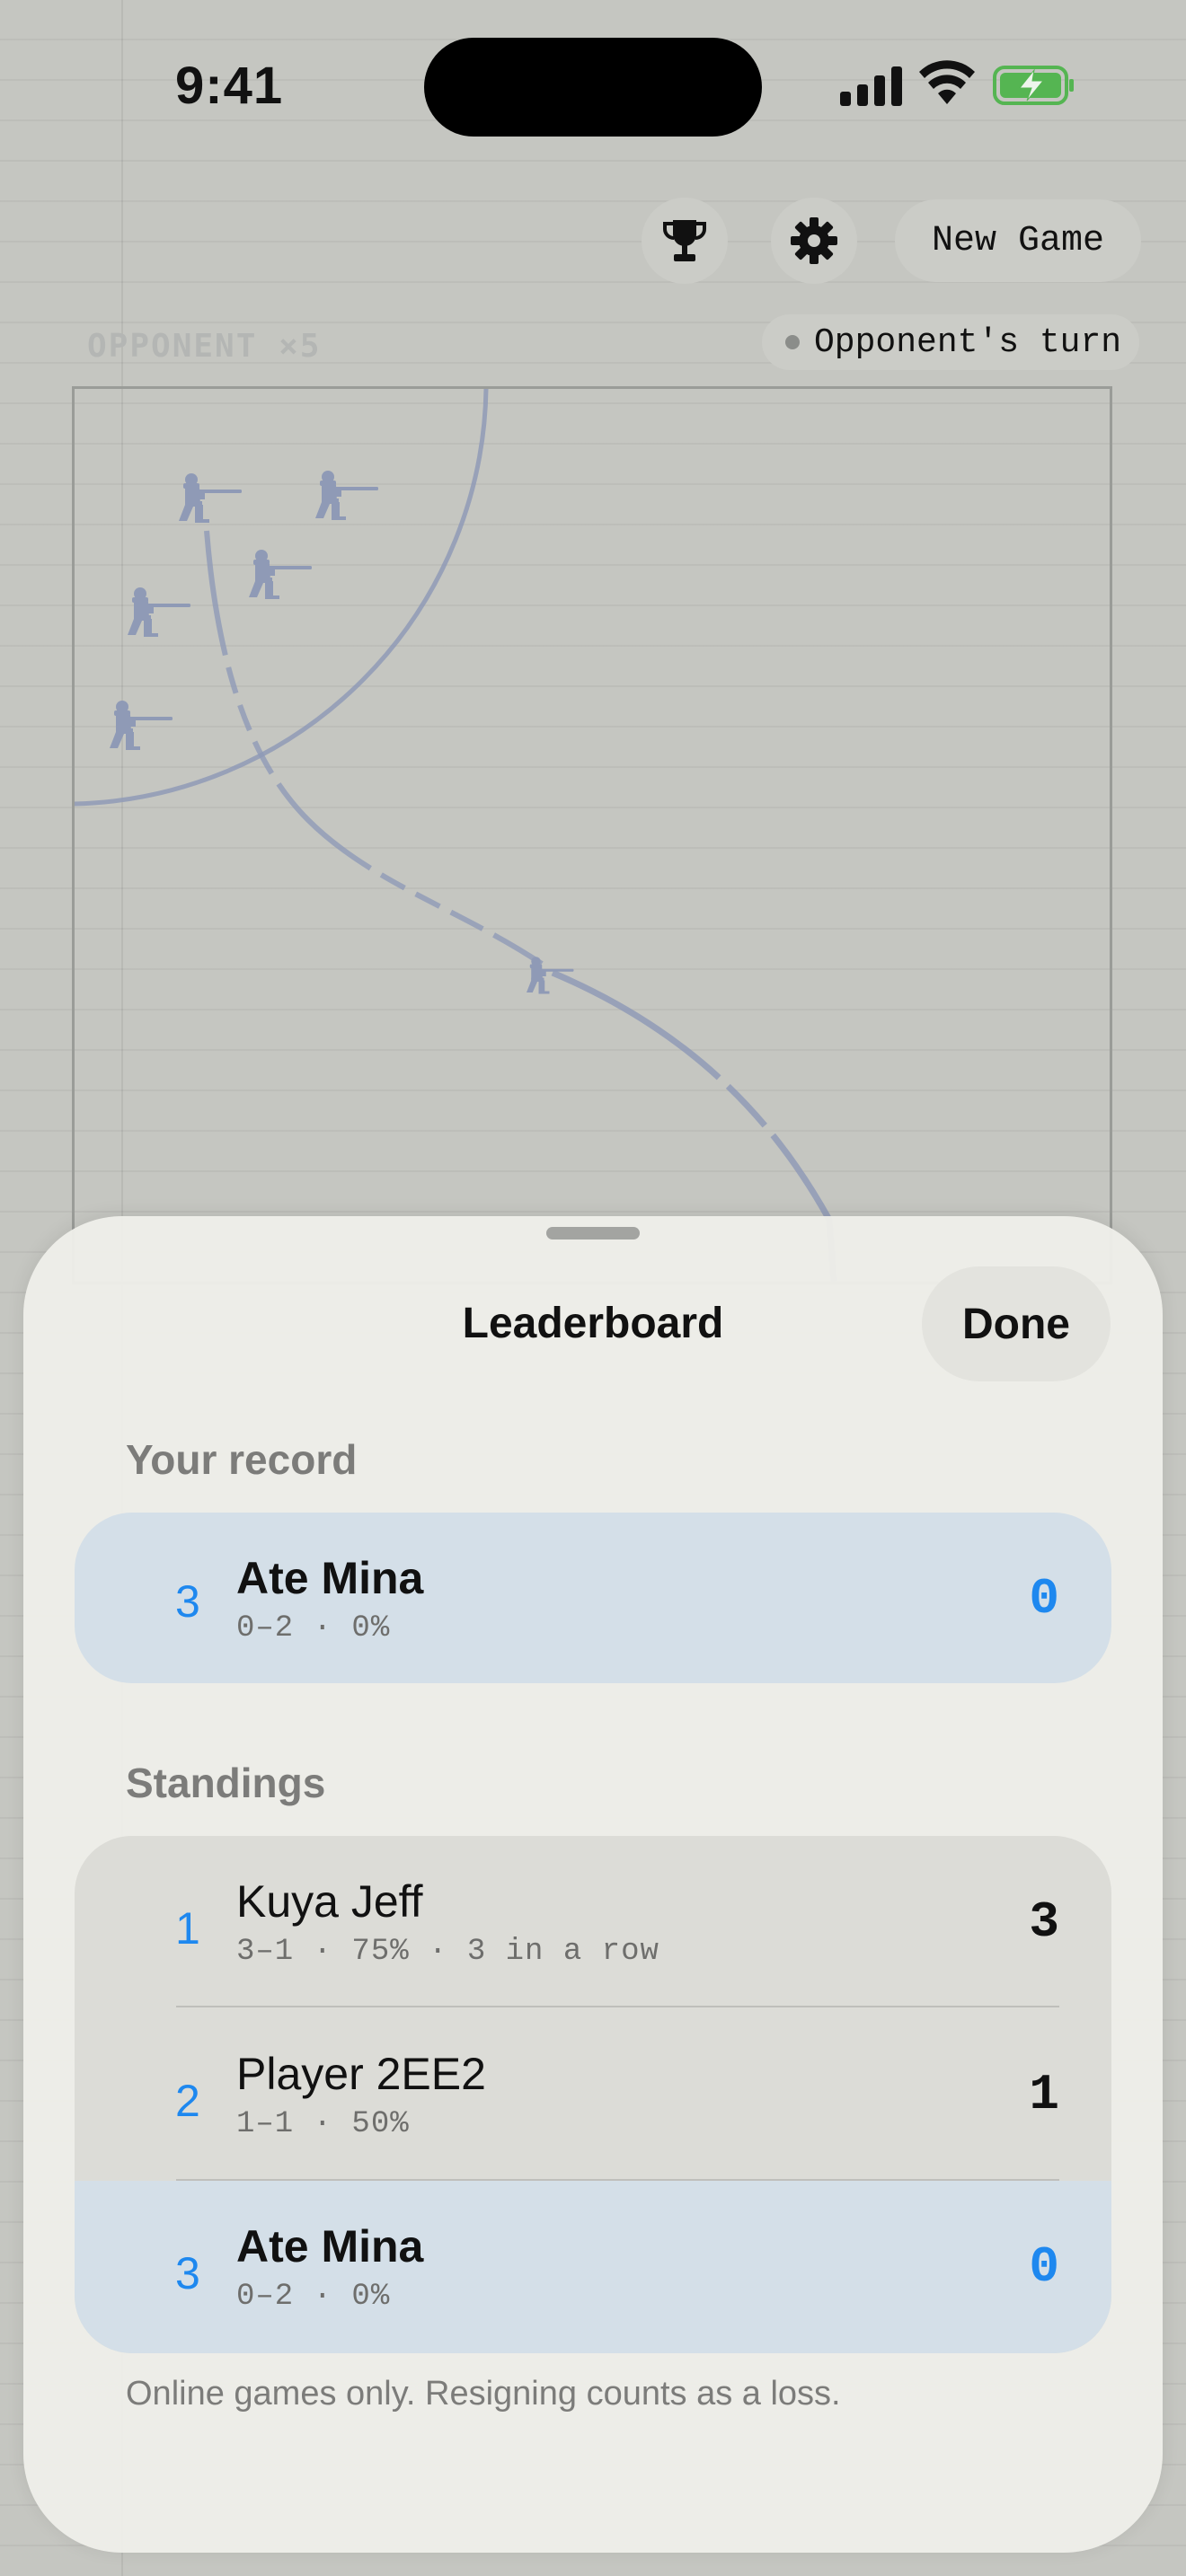 This screenshot has height=2576, width=1186. I want to click on trophy-icon, so click(684, 240).